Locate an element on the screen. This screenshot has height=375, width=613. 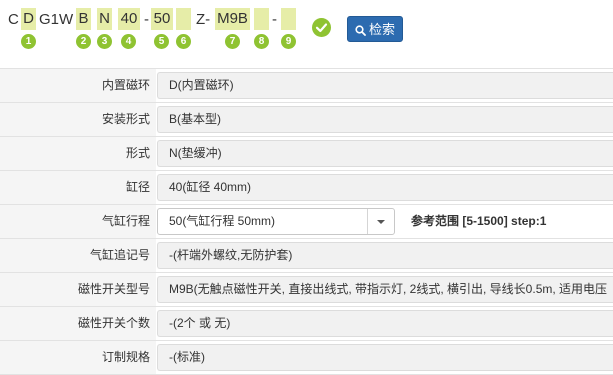
row-value: D(内置磁环) is located at coordinates (385, 85).